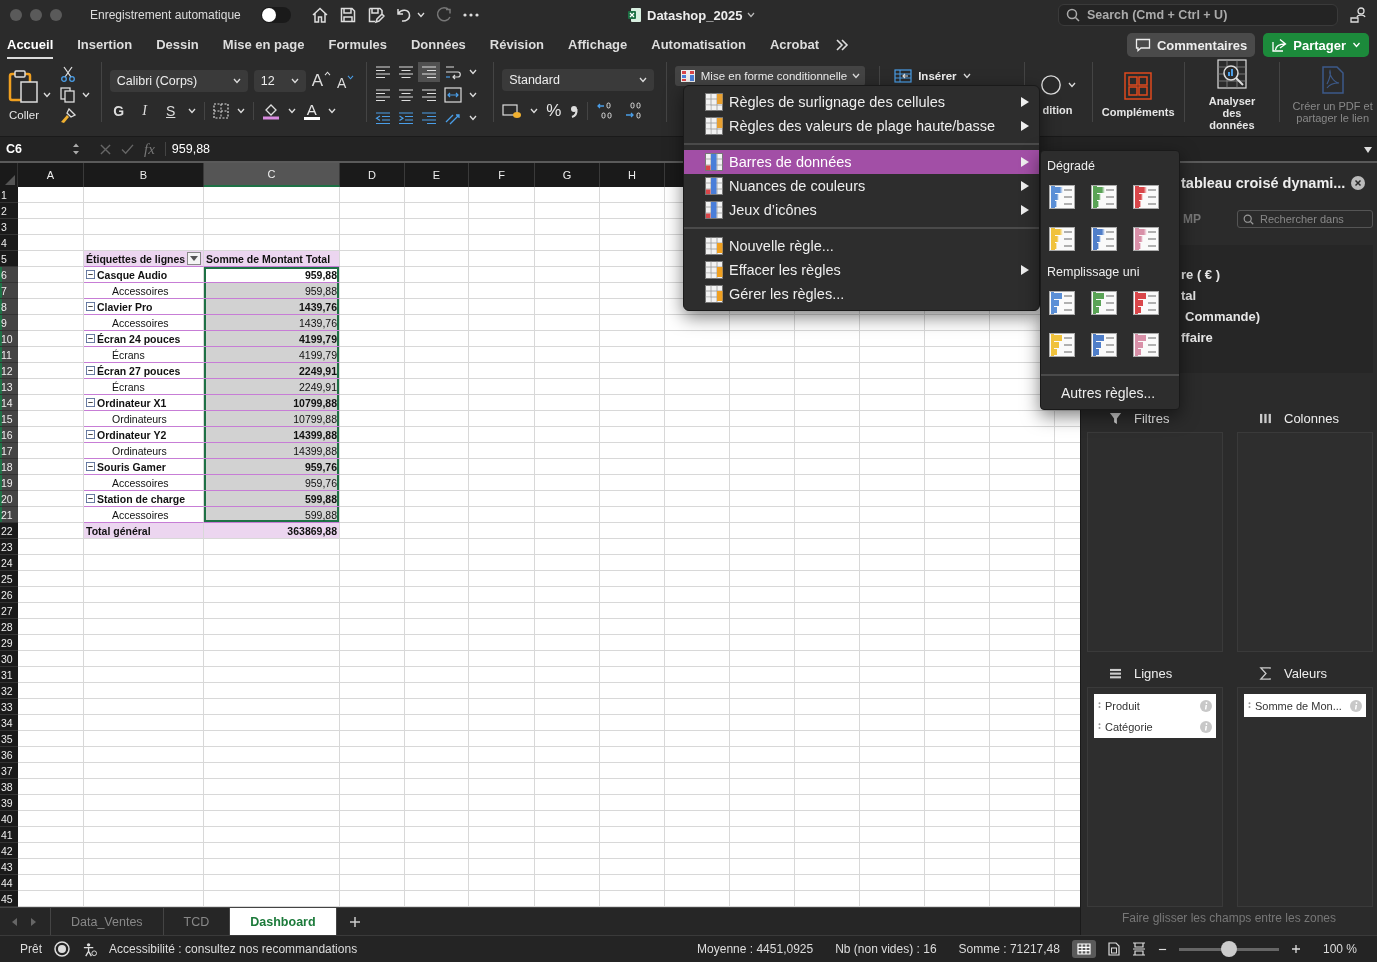  What do you see at coordinates (311, 111) in the screenshot?
I see `font-color-button: A` at bounding box center [311, 111].